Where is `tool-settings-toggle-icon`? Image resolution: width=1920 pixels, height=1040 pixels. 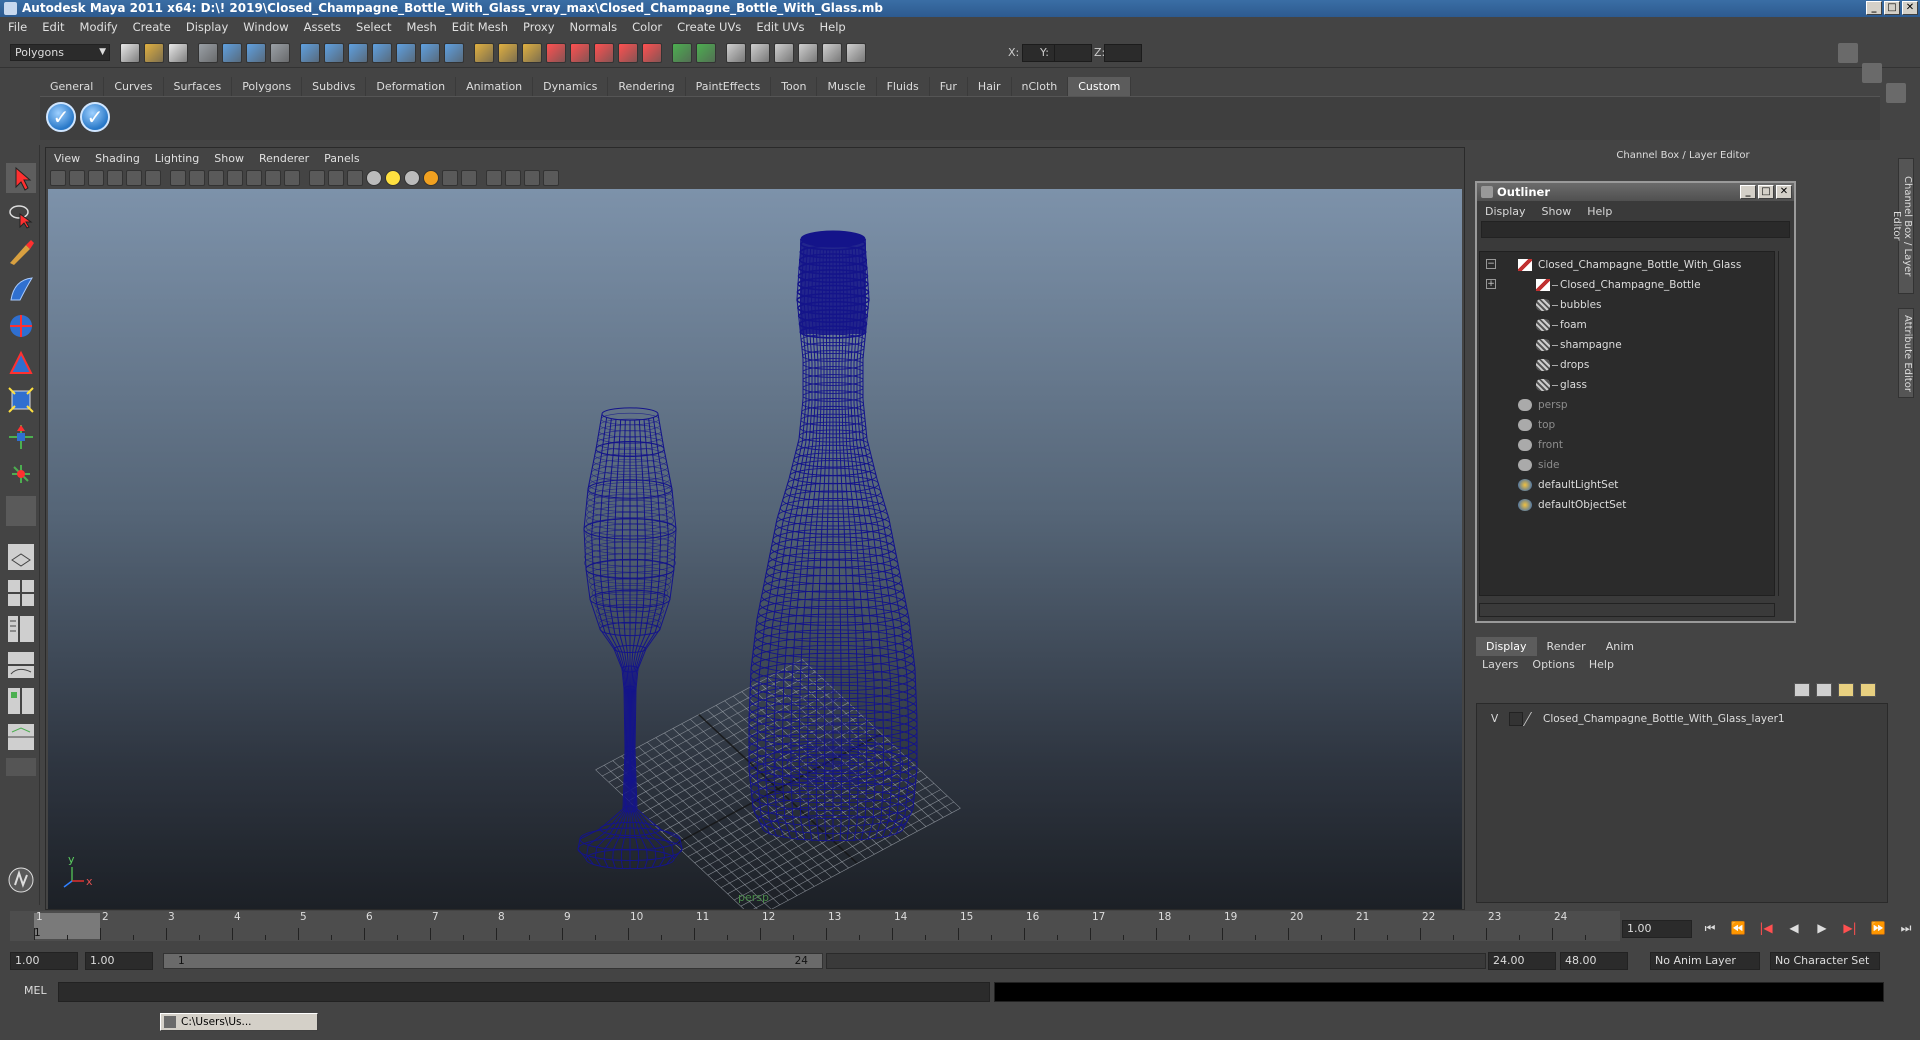
tool-settings-toggle-icon is located at coordinates (1896, 93).